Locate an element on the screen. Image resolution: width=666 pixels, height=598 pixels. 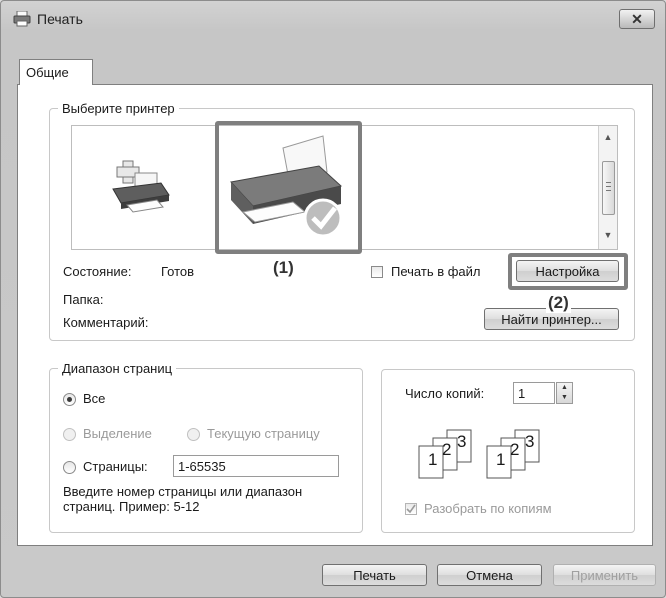
range-pages-label: Страницы: is located at coordinates (115, 466).